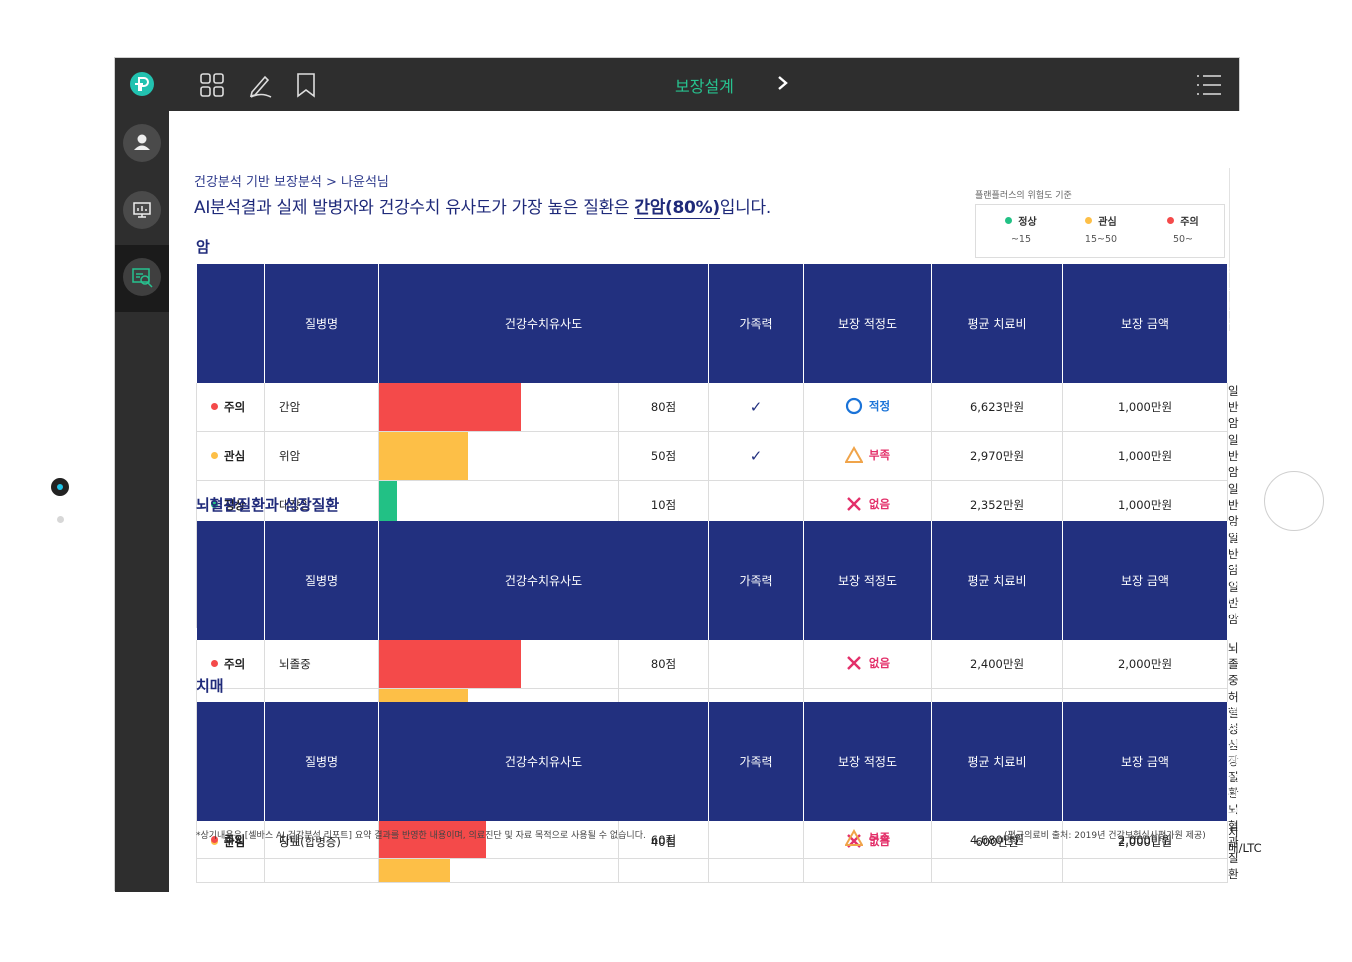  What do you see at coordinates (1189, 222) in the screenshot?
I see `legend-label: 주의` at bounding box center [1189, 222].